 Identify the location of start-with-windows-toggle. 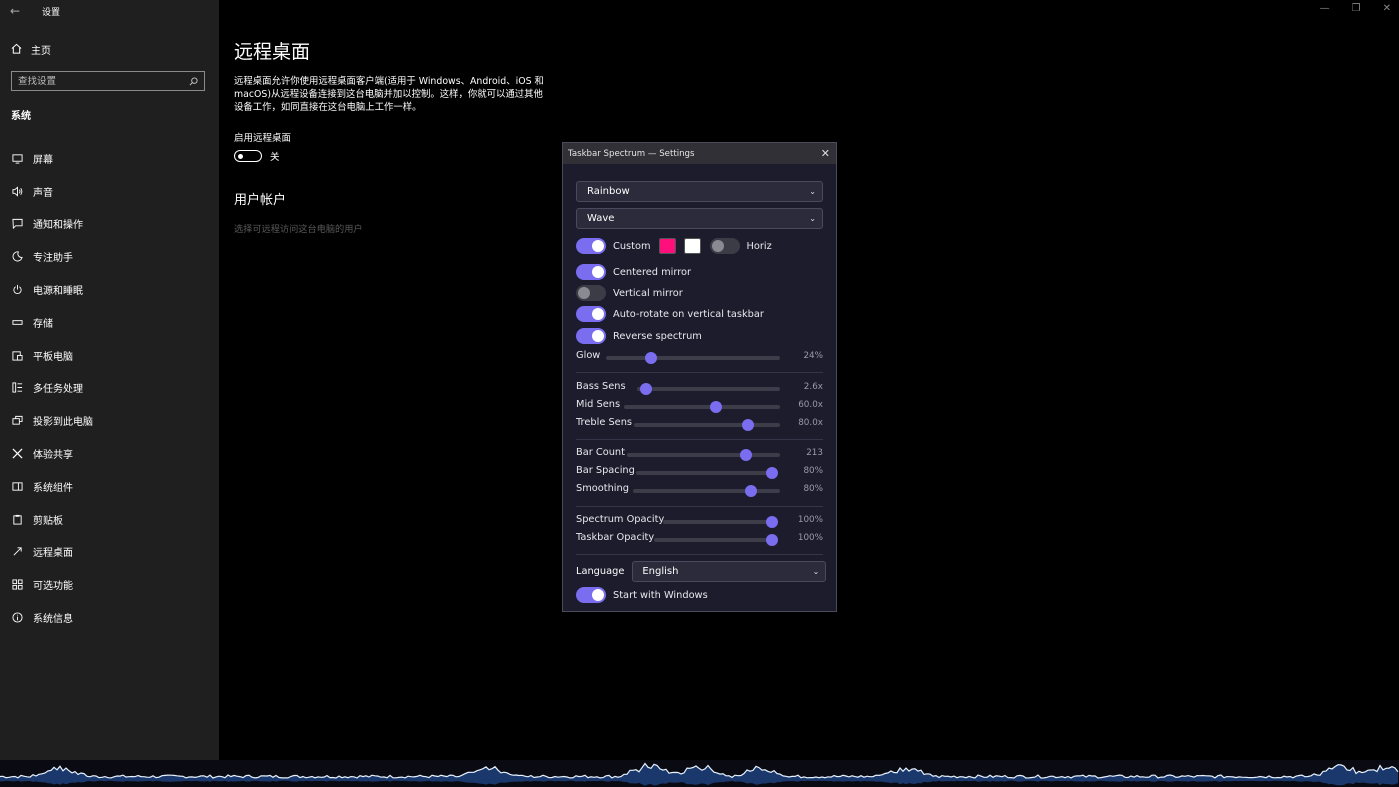
(591, 595).